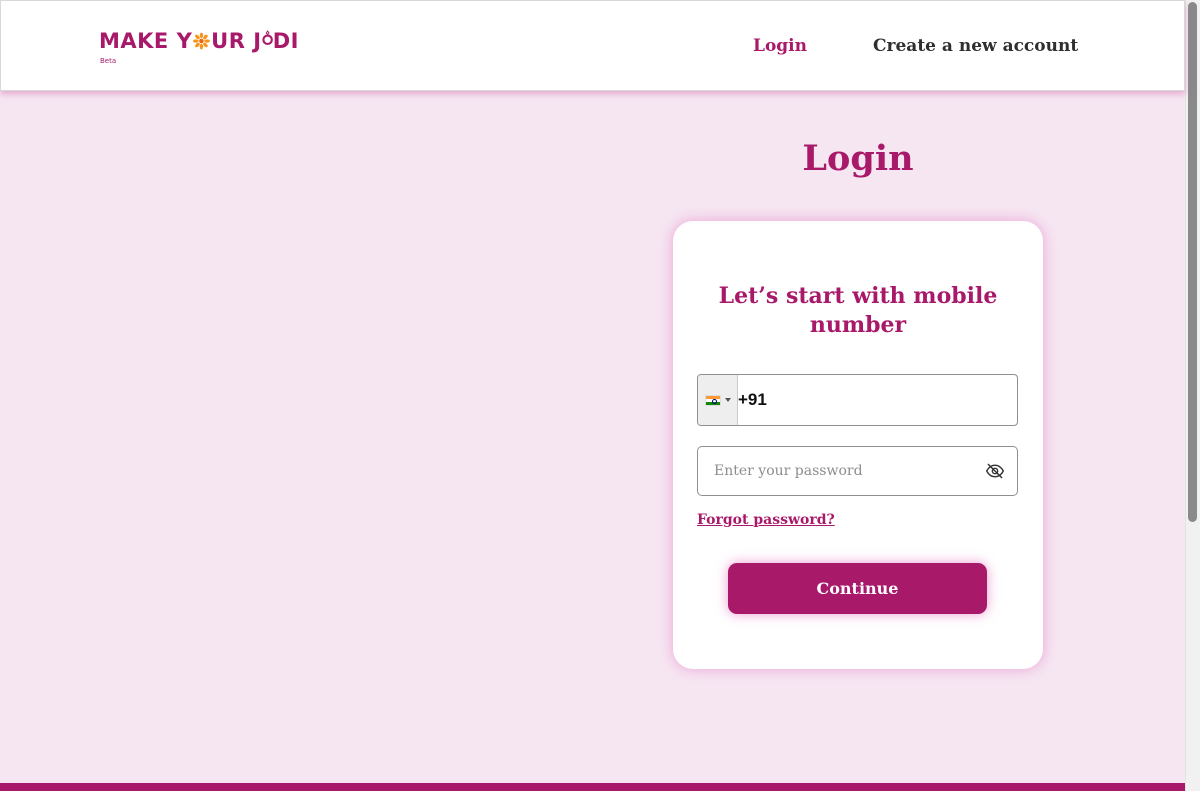  I want to click on nav-login-link: Login, so click(780, 46).